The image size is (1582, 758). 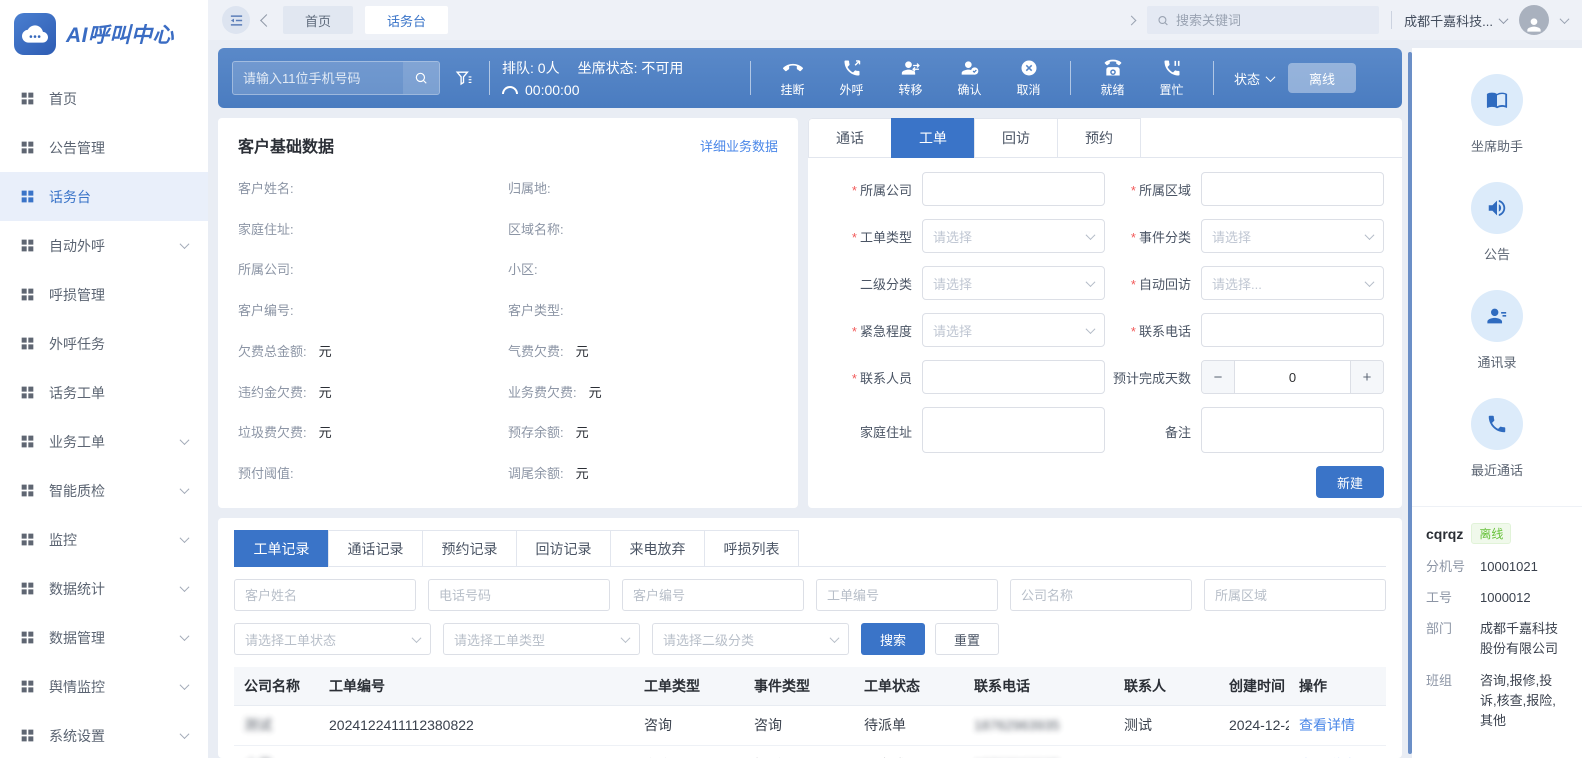 I want to click on confirm-button: 确认, so click(x=969, y=78).